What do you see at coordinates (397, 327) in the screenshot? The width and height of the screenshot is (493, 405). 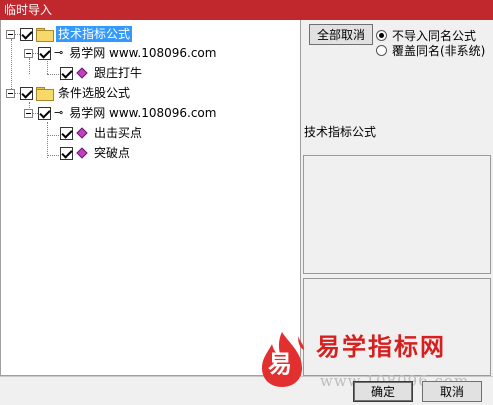 I see `description-panel` at bounding box center [397, 327].